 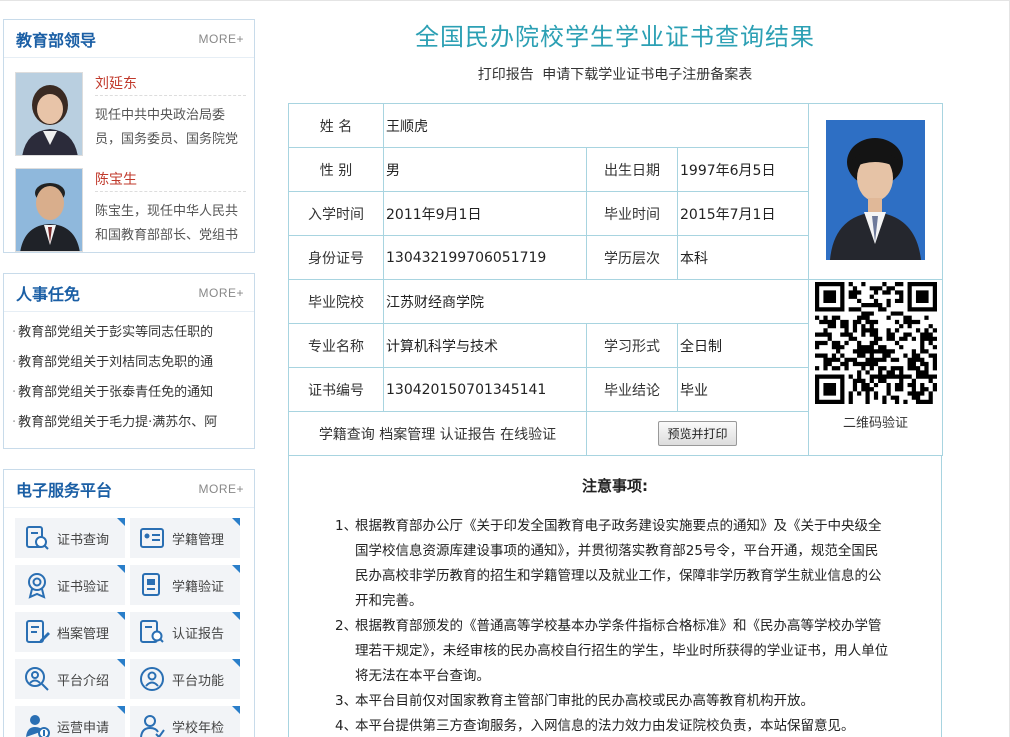 What do you see at coordinates (167, 127) in the screenshot?
I see `leader-desc: 现任中共中央政治局委员，国务委员、国务院党` at bounding box center [167, 127].